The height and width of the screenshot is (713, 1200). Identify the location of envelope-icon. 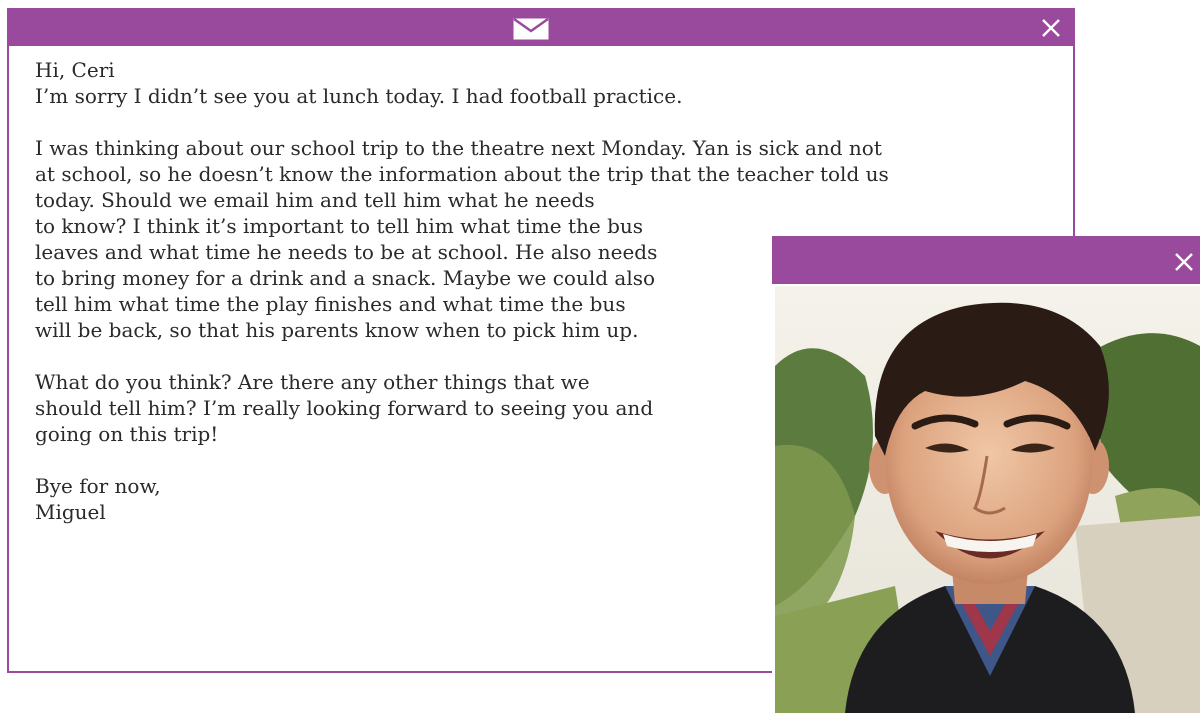
(531, 29).